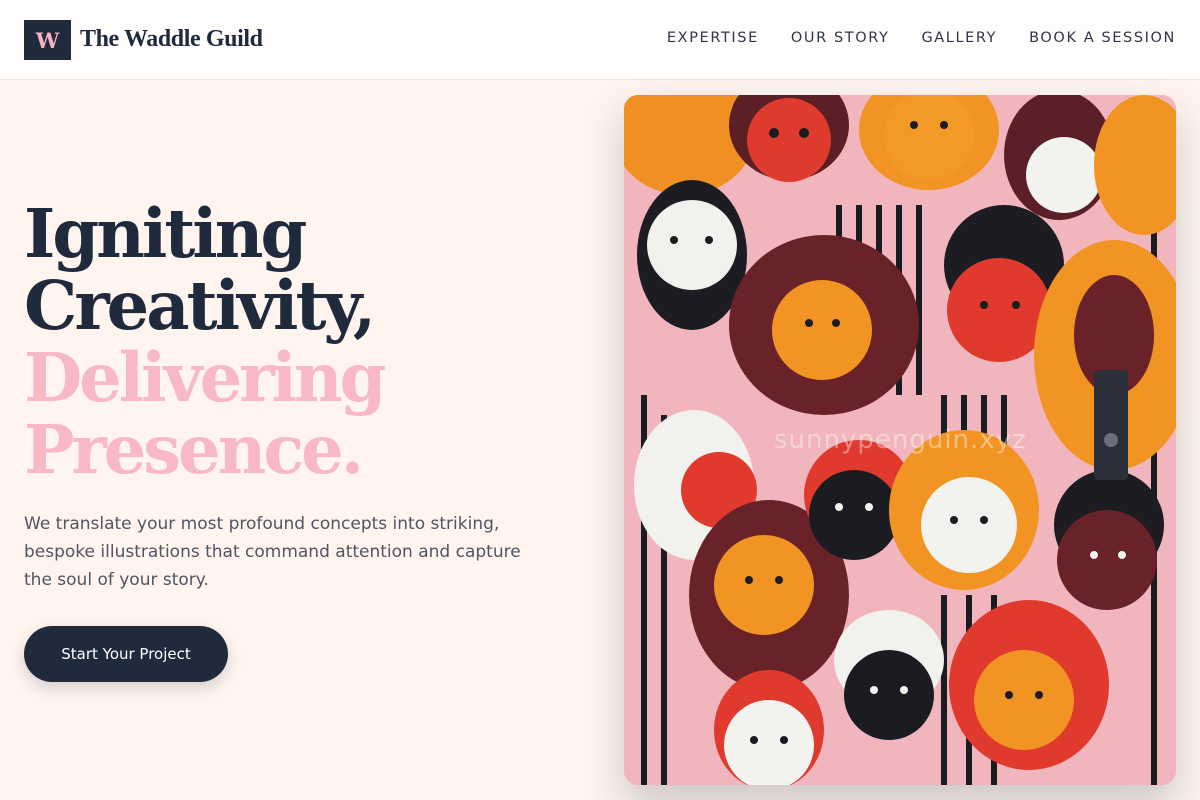 This screenshot has width=1200, height=800. I want to click on start-project-button: Start Your Project, so click(126, 654).